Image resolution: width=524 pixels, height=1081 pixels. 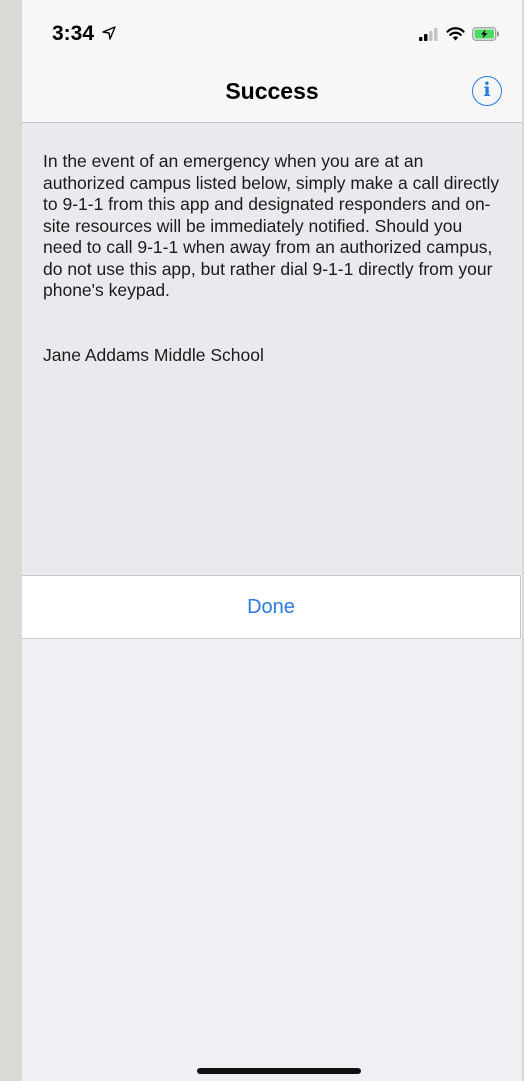 I want to click on navigation-bar: Success i, so click(x=272, y=92).